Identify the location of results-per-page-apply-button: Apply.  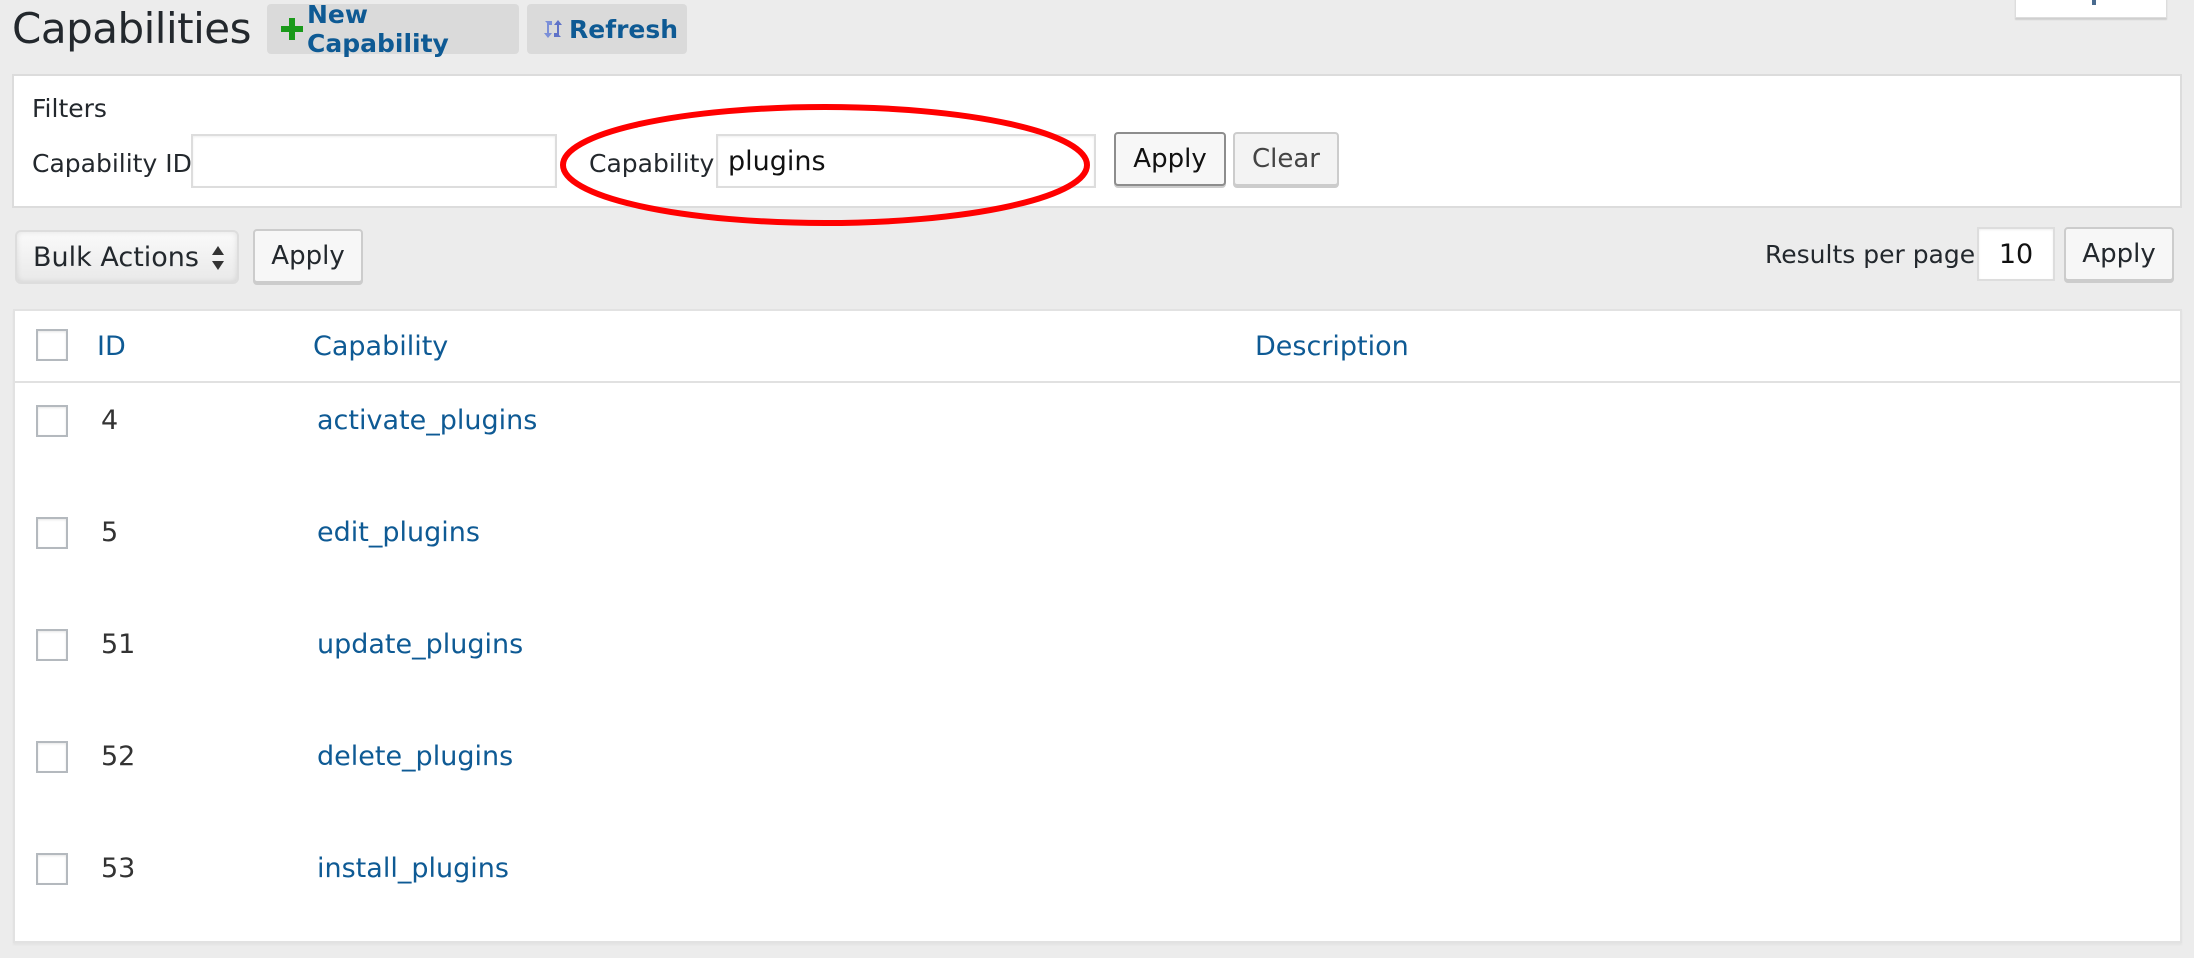
(2119, 254).